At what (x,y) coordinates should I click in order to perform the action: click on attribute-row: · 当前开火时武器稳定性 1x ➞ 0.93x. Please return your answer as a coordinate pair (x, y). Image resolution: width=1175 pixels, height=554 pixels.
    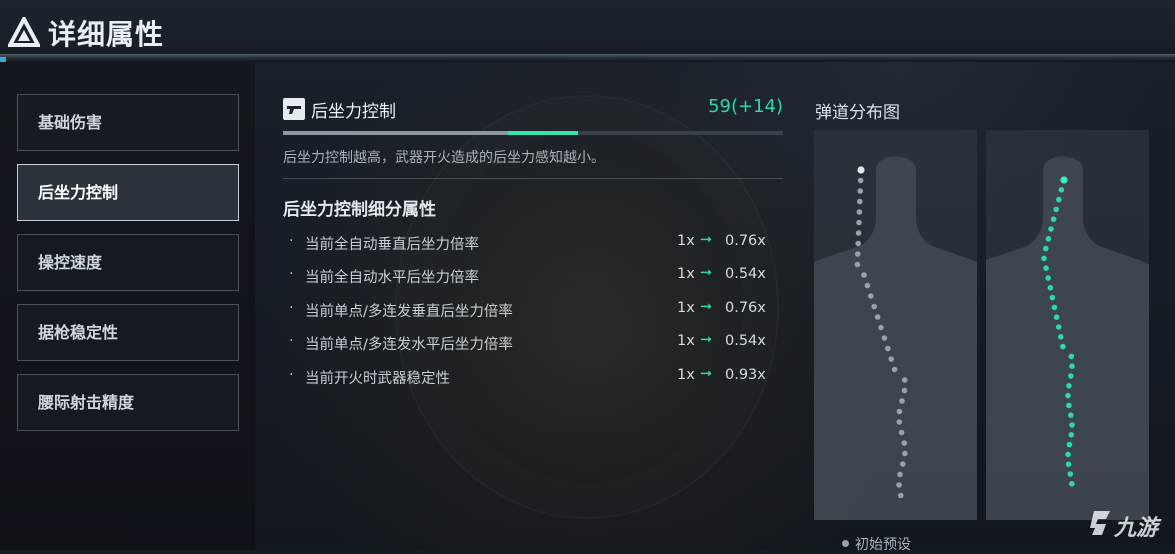
    Looking at the image, I should click on (533, 377).